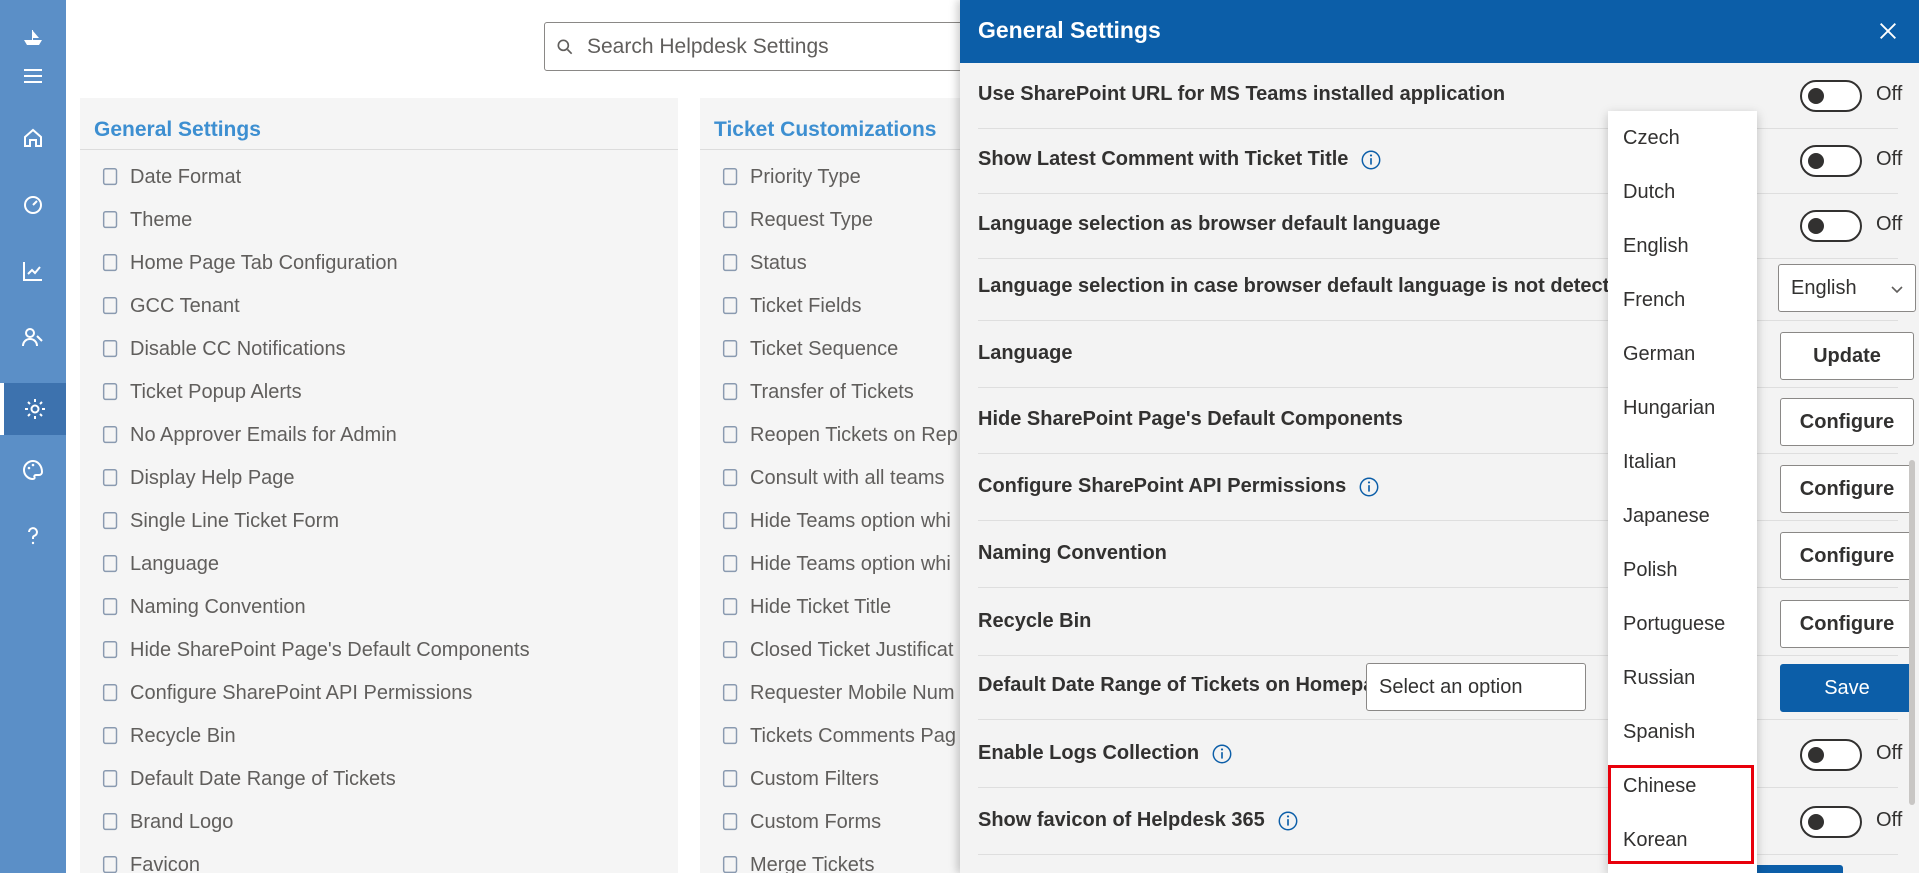 The image size is (1919, 873). Describe the element at coordinates (1682, 138) in the screenshot. I see `language-option: Czech` at that location.